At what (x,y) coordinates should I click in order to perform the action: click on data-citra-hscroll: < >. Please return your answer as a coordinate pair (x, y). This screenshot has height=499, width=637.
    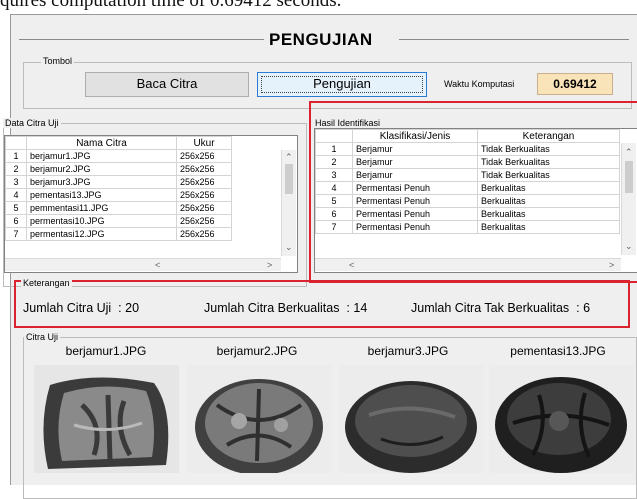
    Looking at the image, I should click on (143, 264).